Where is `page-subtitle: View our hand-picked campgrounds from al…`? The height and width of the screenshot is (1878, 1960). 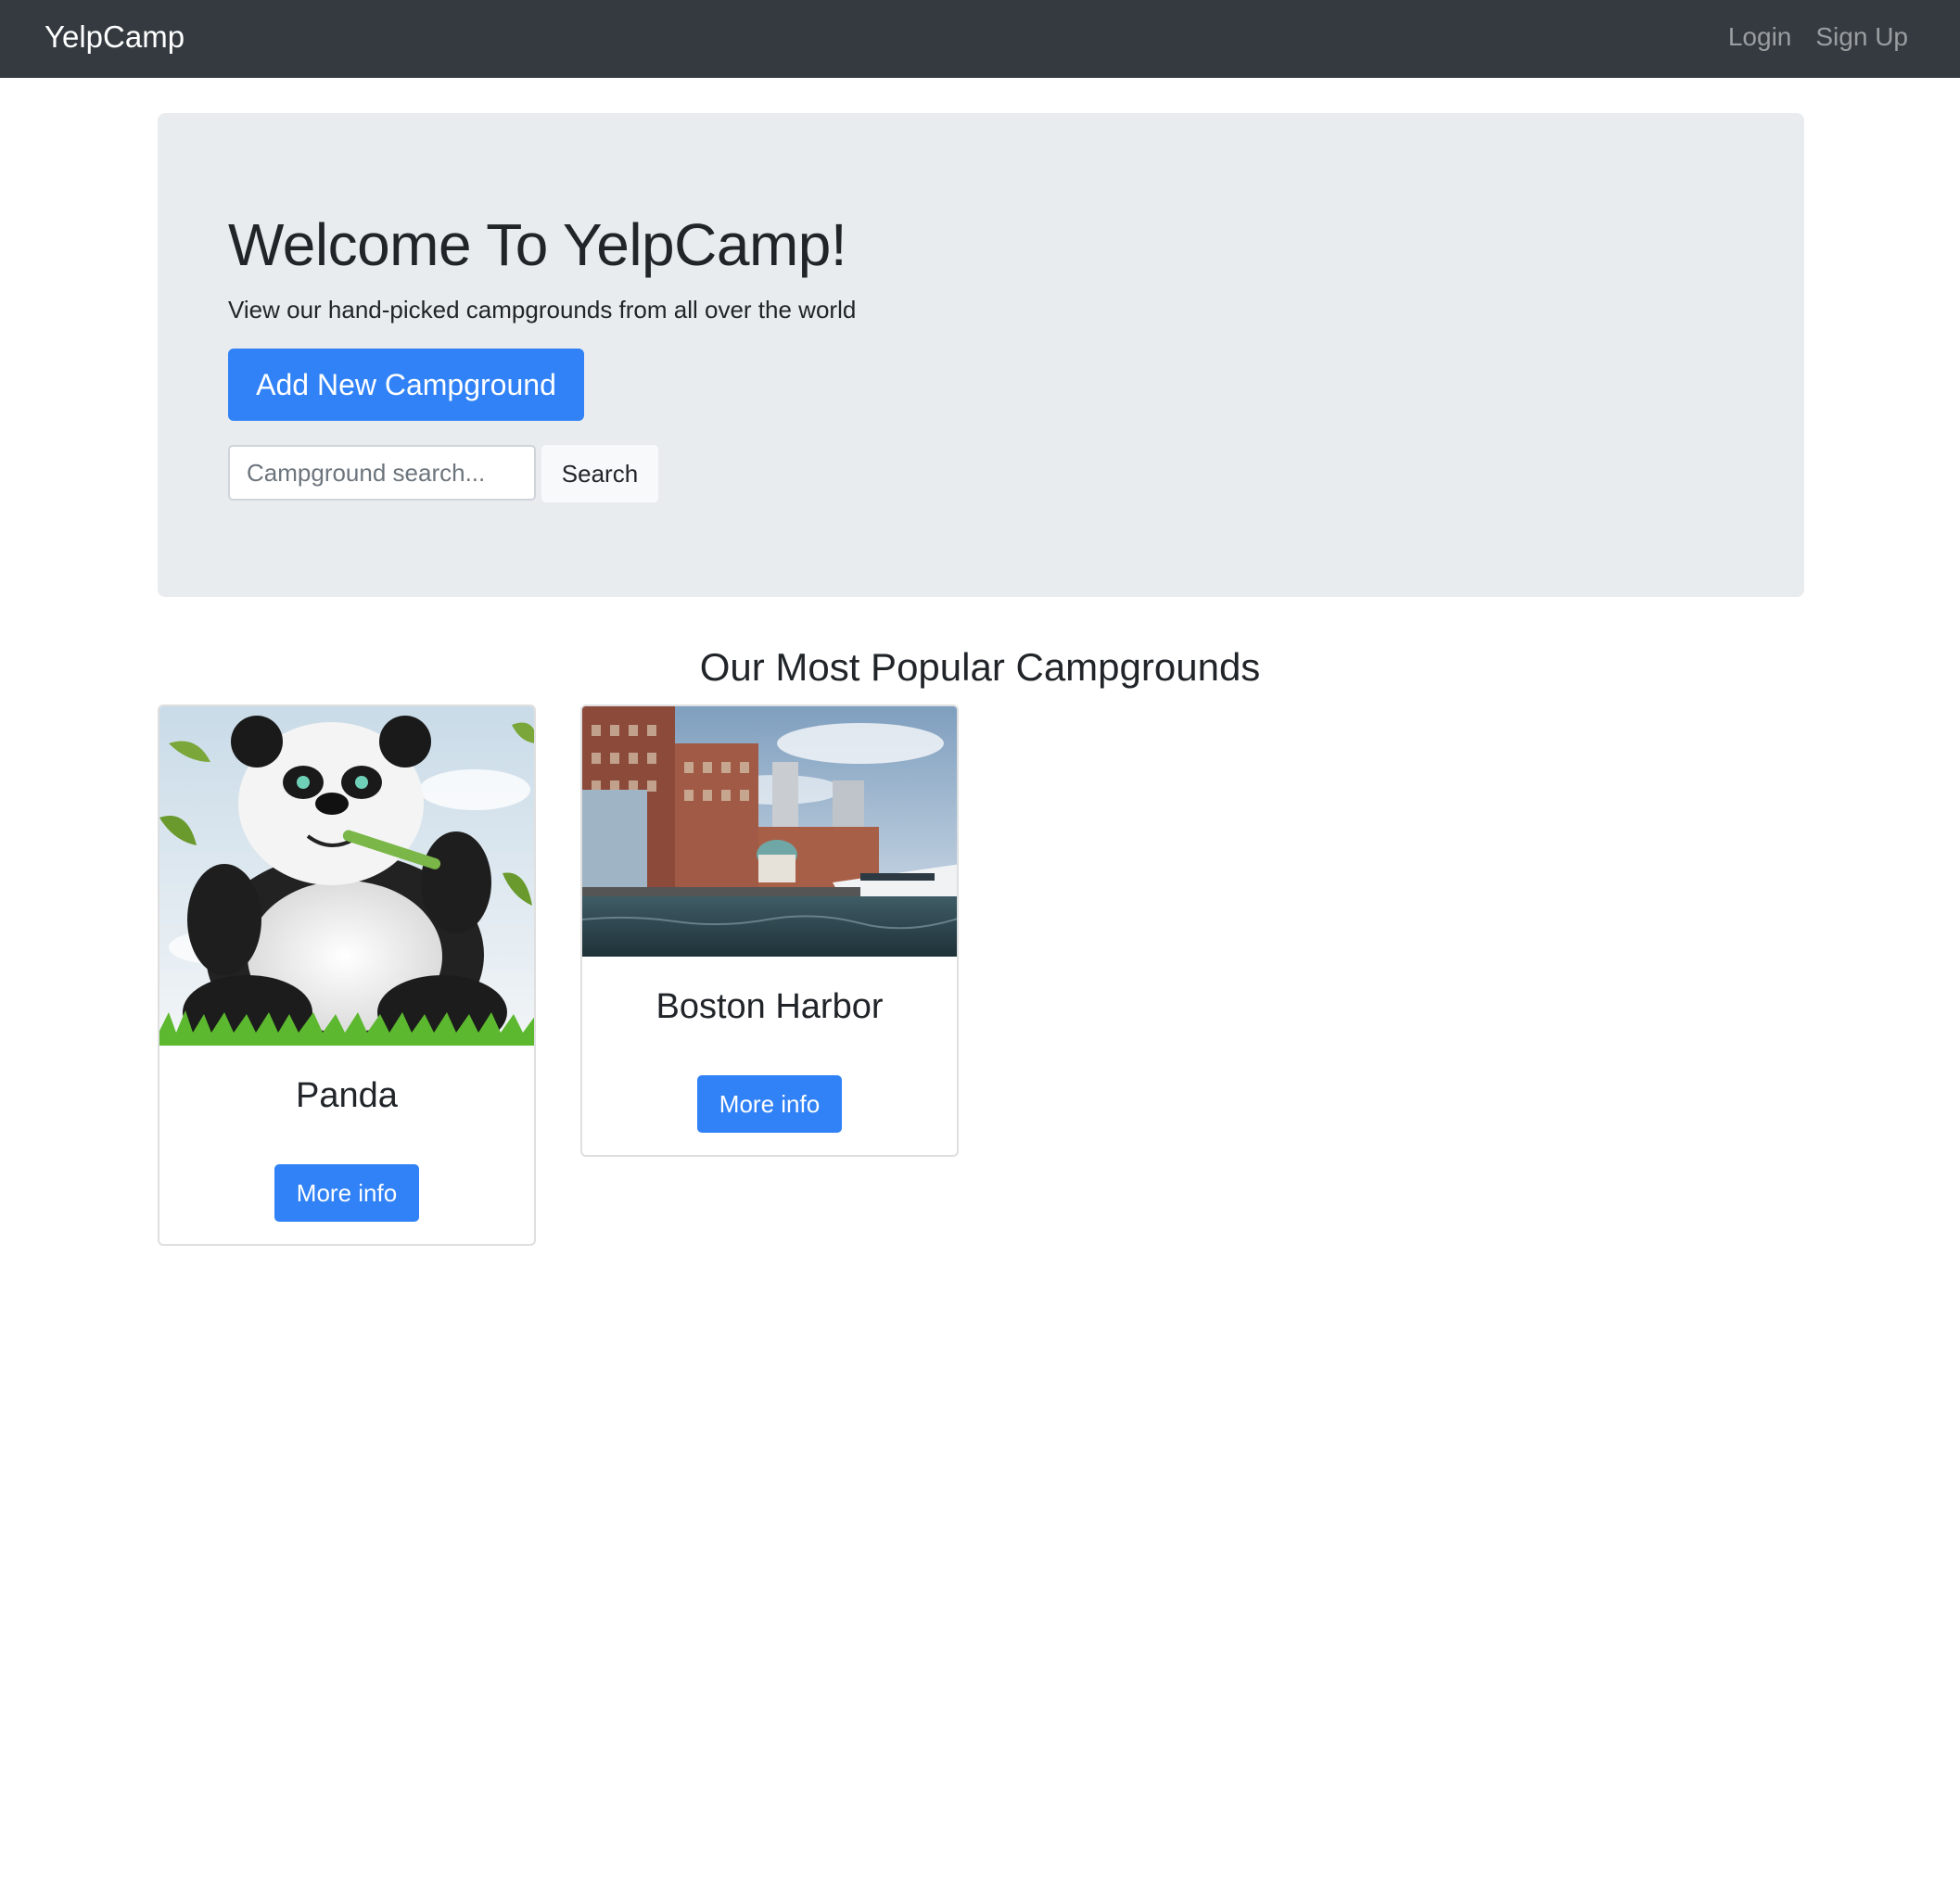 page-subtitle: View our hand-picked campgrounds from al… is located at coordinates (542, 310).